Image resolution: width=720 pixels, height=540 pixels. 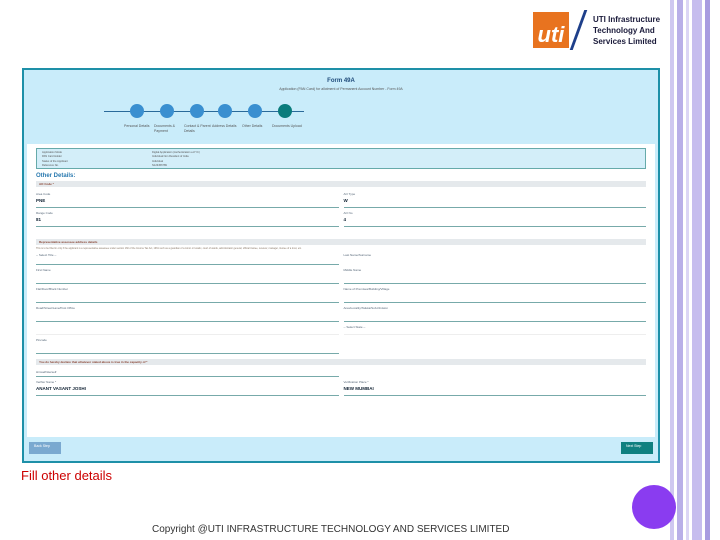 What do you see at coordinates (55, 308) in the screenshot?
I see `field-label: Road/Street/Lane/Post Office` at bounding box center [55, 308].